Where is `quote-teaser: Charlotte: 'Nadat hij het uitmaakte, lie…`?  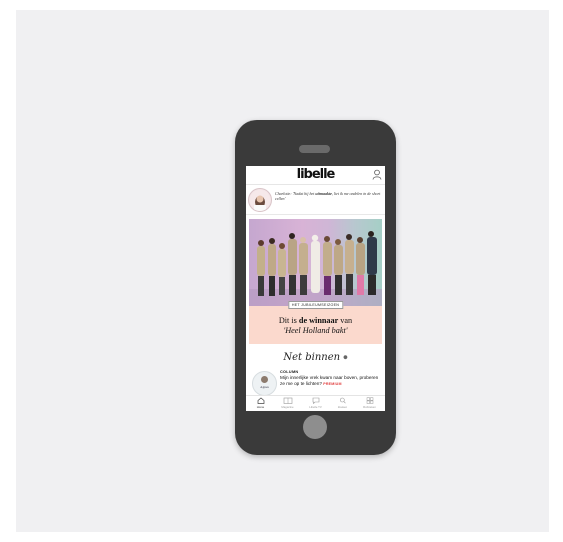 quote-teaser: Charlotte: 'Nadat hij het uitmaakte, lie… is located at coordinates (315, 200).